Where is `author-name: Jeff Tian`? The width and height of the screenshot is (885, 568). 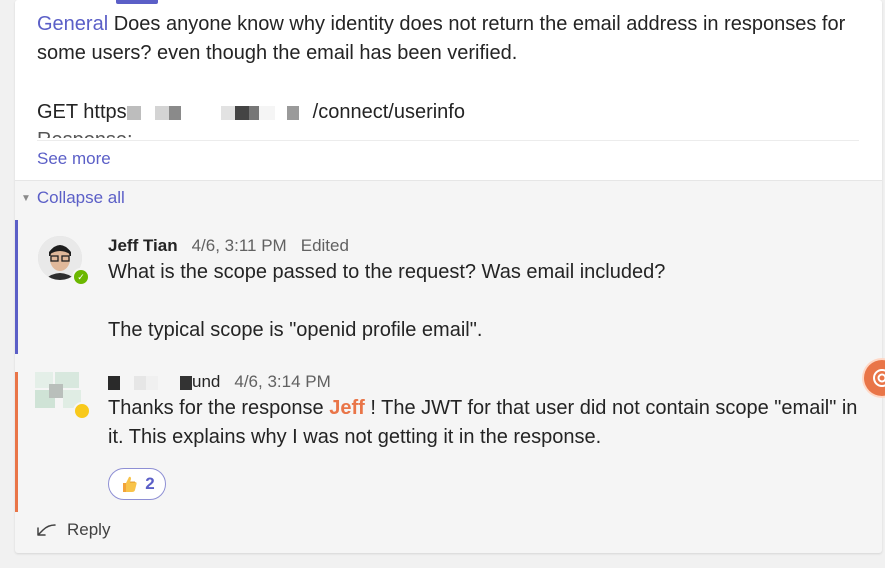 author-name: Jeff Tian is located at coordinates (143, 245).